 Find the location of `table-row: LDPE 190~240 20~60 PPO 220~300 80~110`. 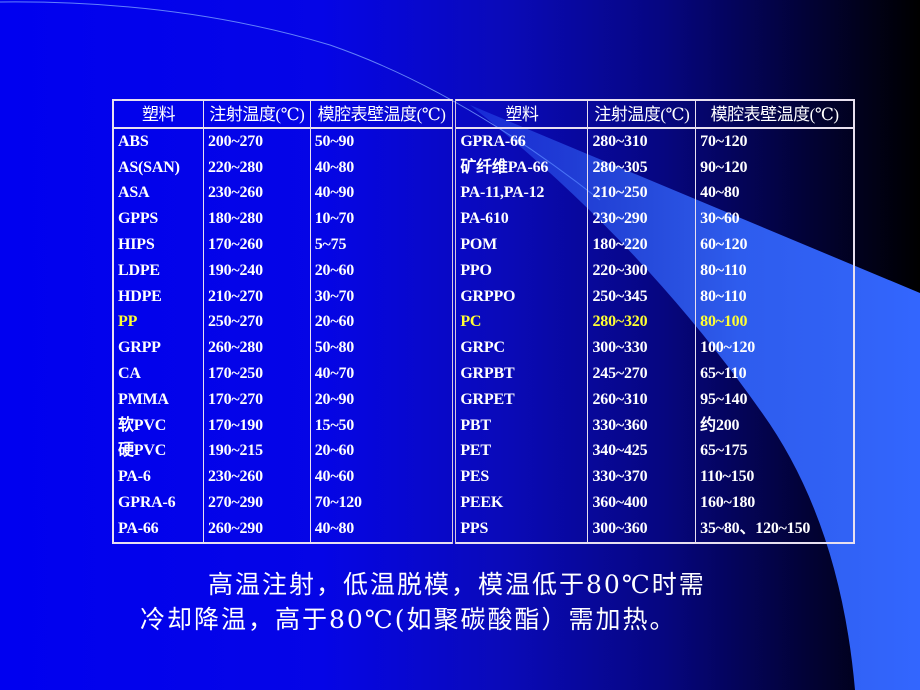

table-row: LDPE 190~240 20~60 PPO 220~300 80~110 is located at coordinates (483, 270).